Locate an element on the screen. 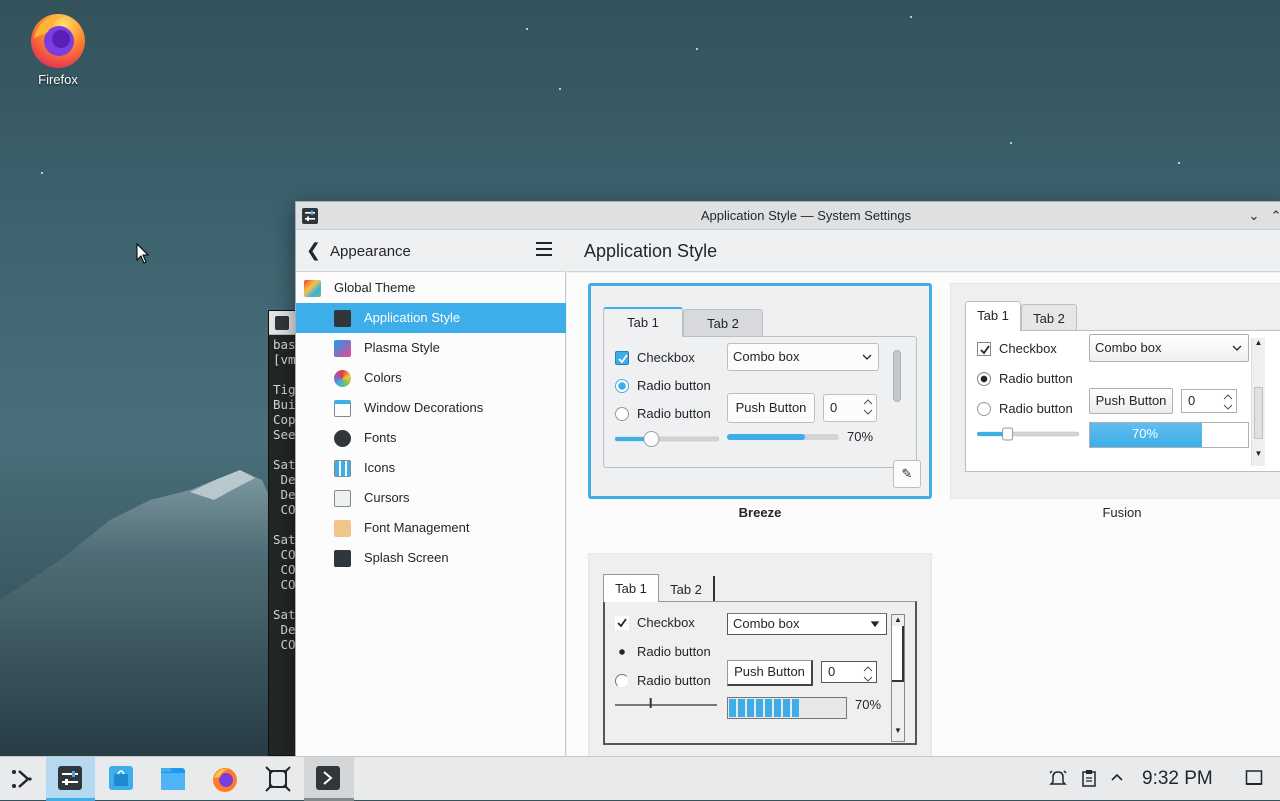  minimize-button: ⌄ is located at coordinates (1254, 216).